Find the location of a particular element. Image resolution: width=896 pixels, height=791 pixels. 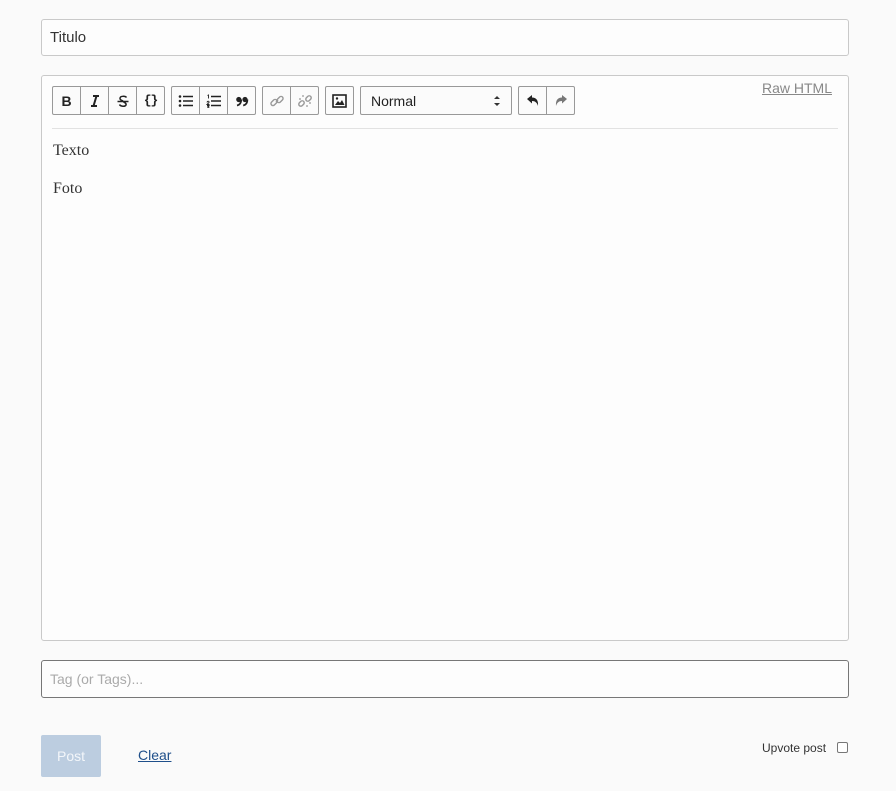

history-group is located at coordinates (546, 100).